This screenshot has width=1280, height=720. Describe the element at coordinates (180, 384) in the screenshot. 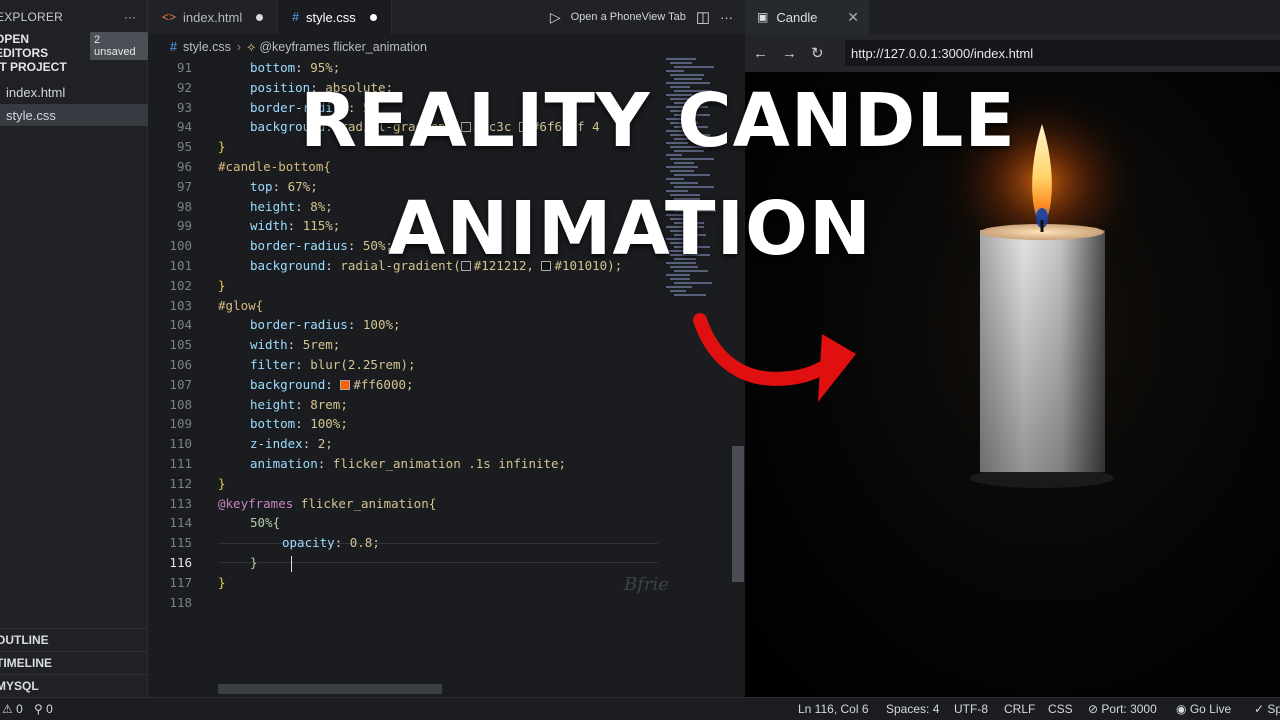

I see `line-number: 107` at that location.